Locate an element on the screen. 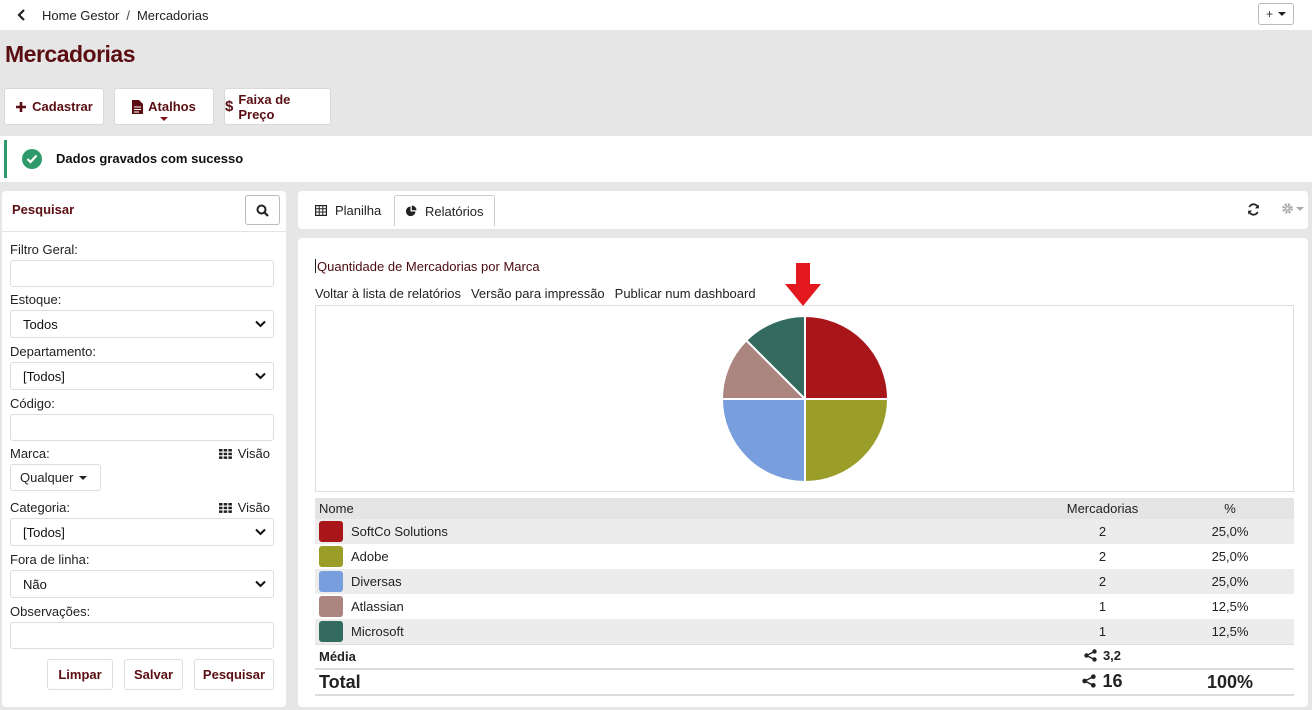  divider is located at coordinates (144, 231).